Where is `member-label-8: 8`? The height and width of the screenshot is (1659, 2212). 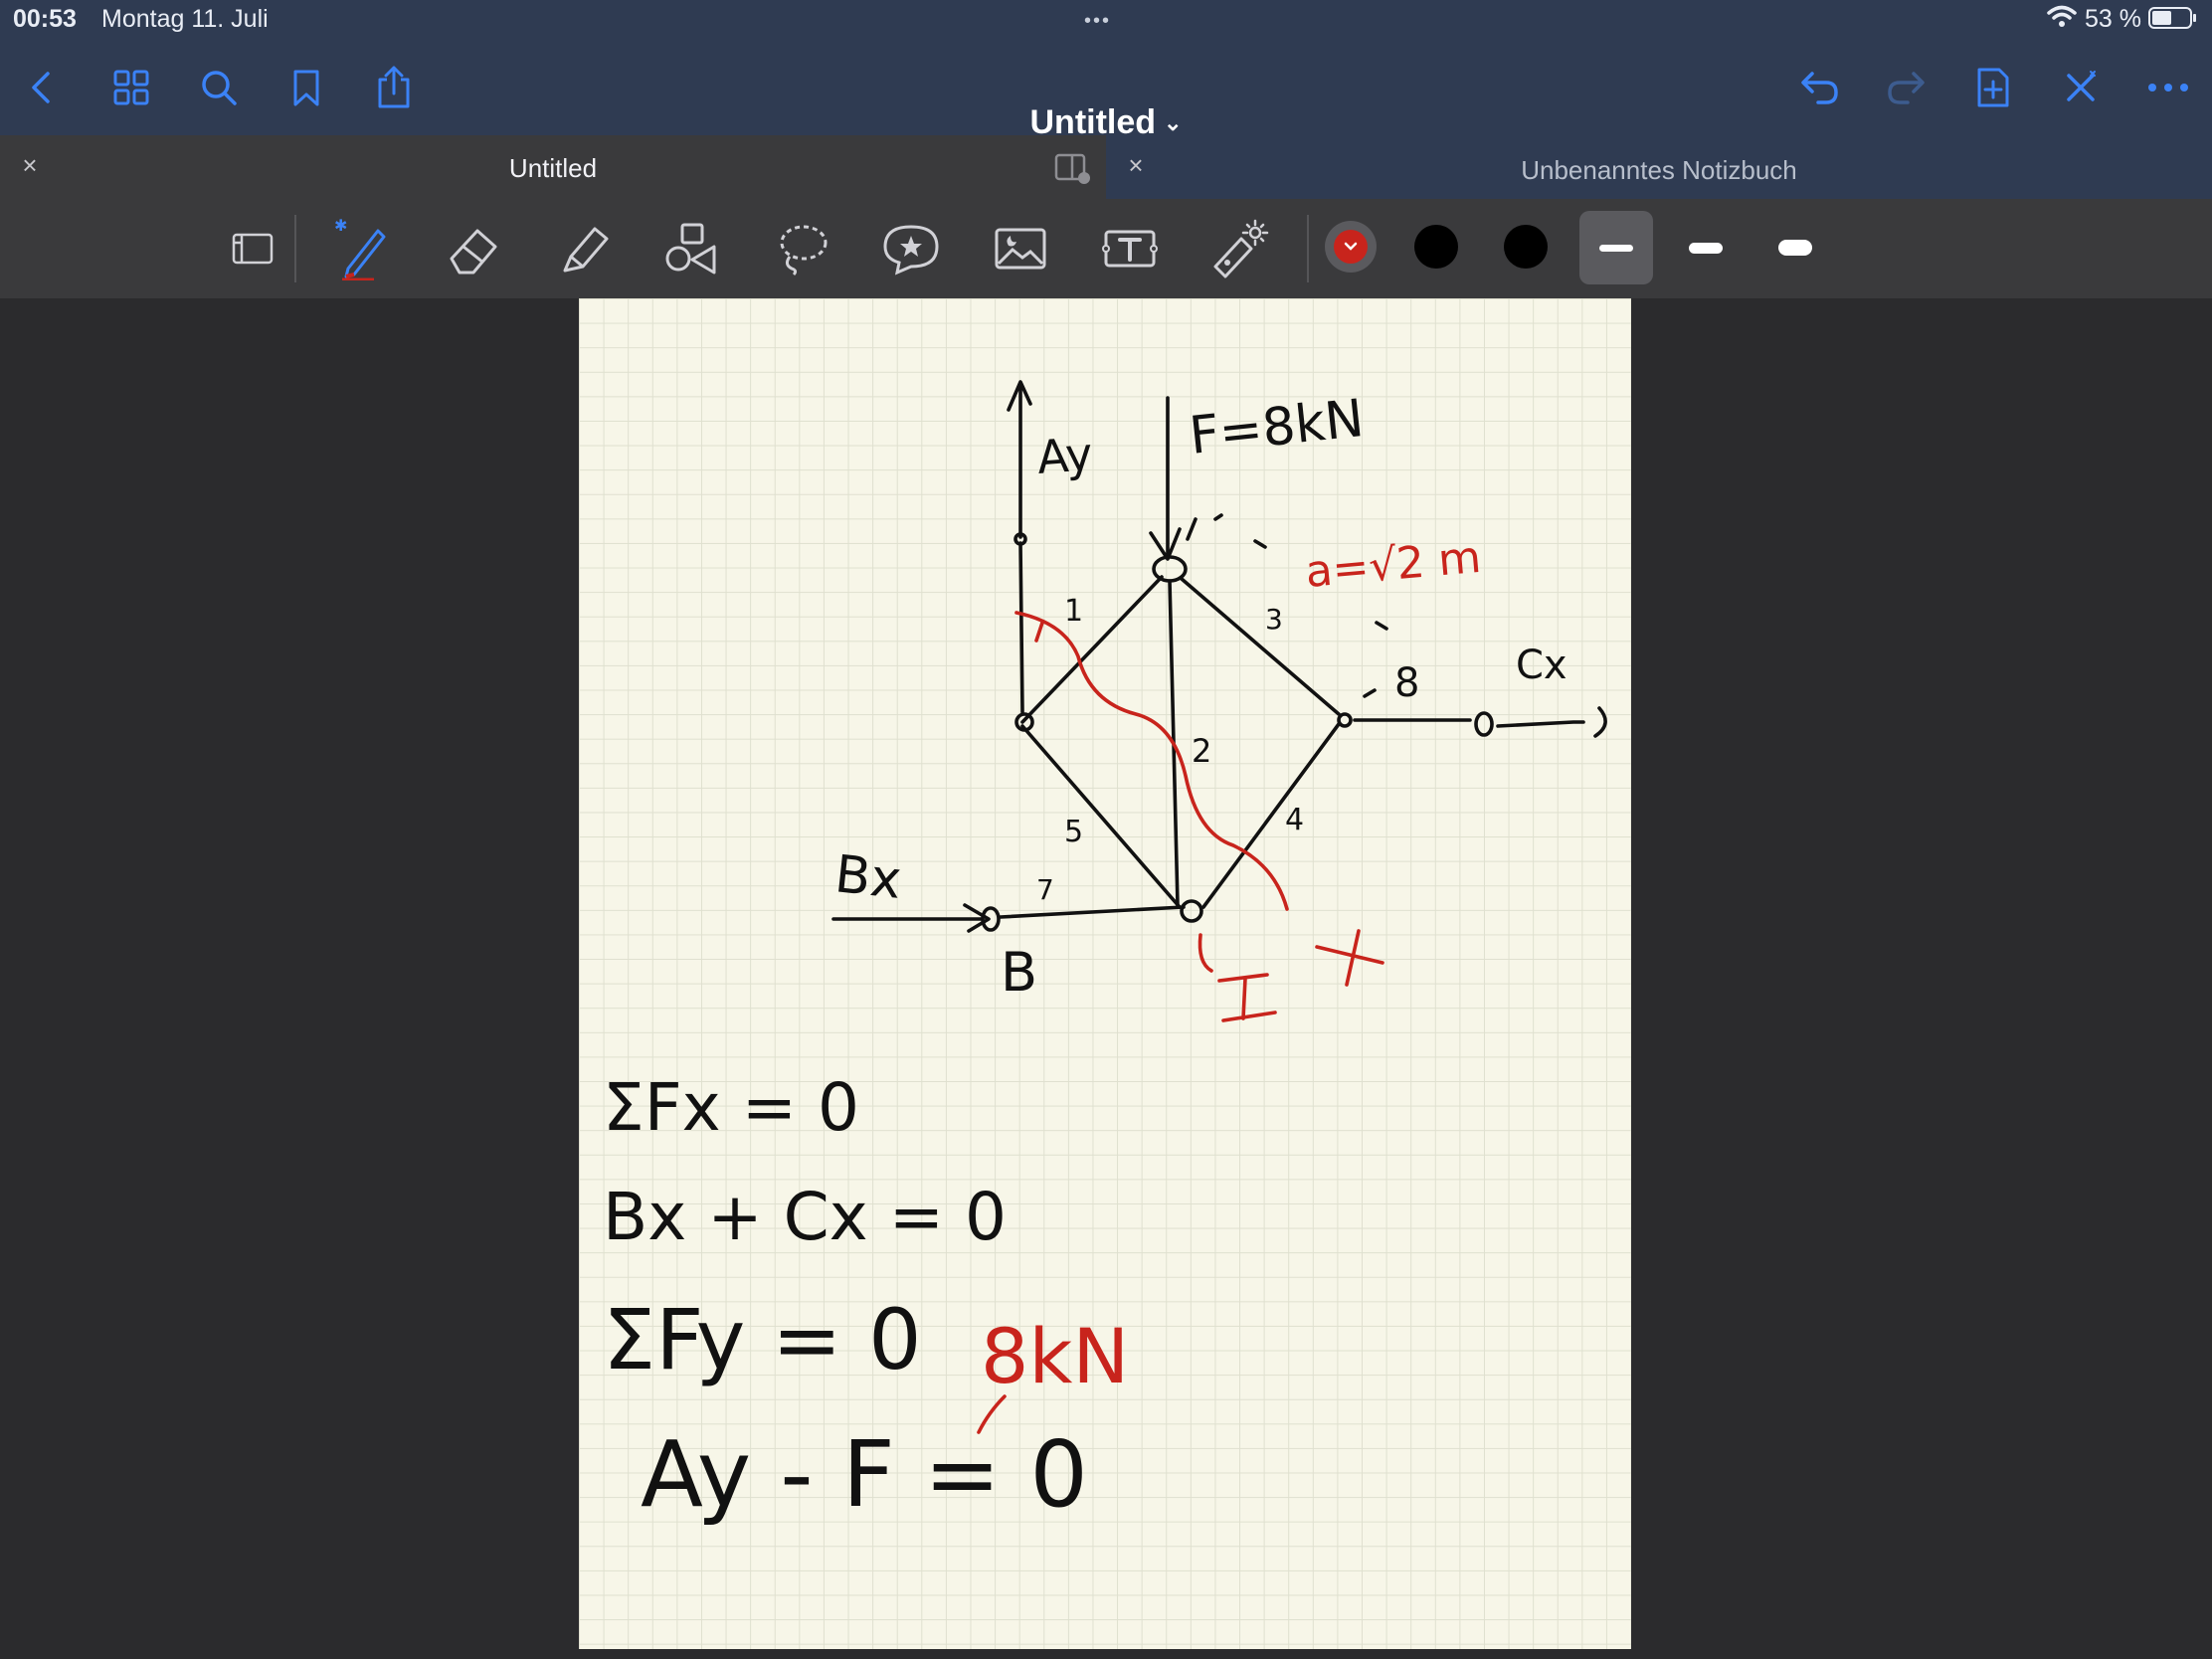
member-label-8: 8 is located at coordinates (1406, 683).